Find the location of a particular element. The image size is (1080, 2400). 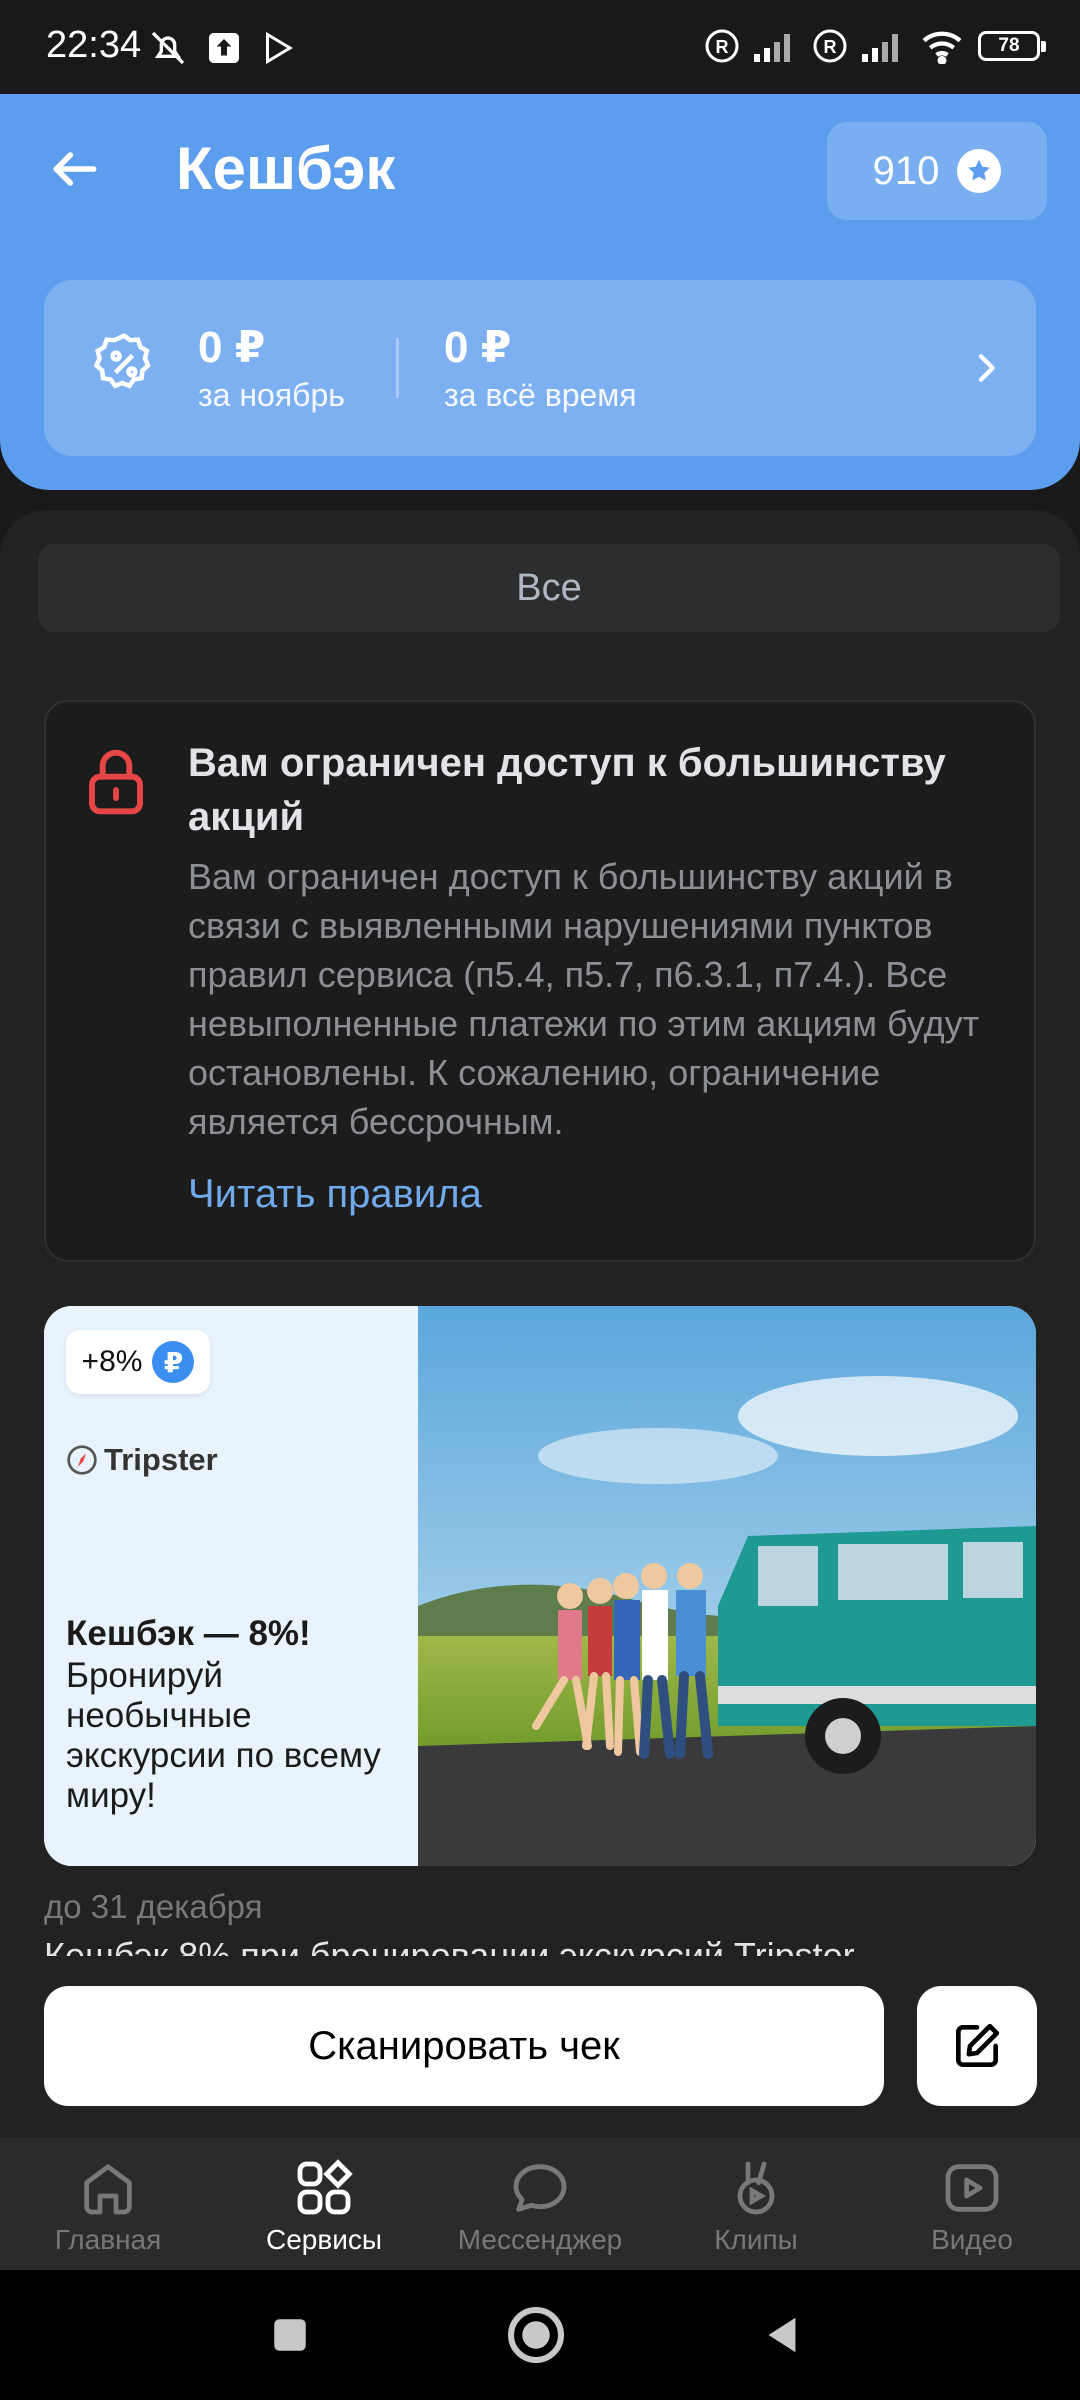

back-nav-button is located at coordinates (782, 2335).